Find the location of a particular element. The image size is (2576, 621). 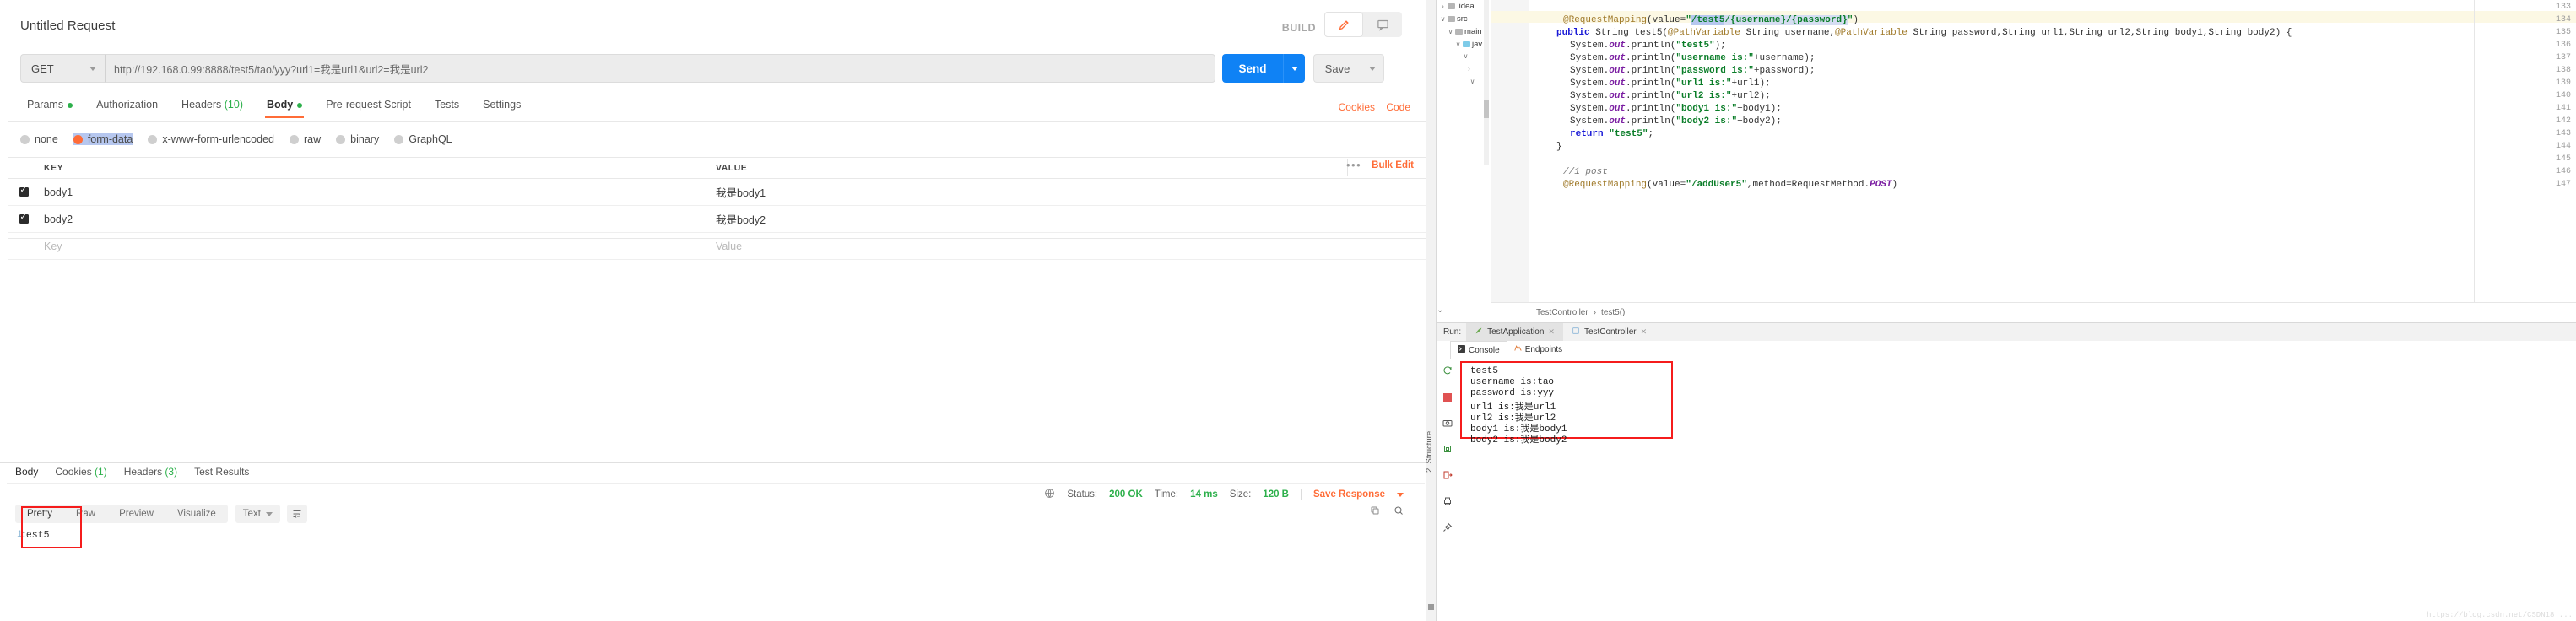

send-button: Send is located at coordinates (1252, 68).